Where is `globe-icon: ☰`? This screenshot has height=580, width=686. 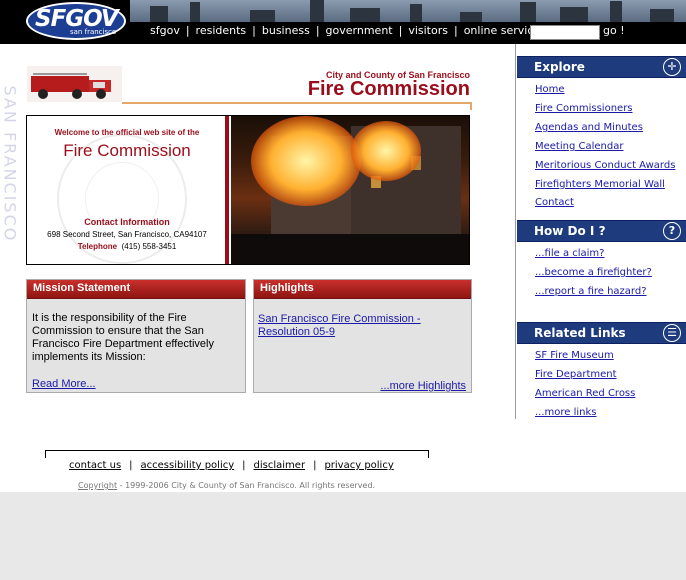
globe-icon: ☰ is located at coordinates (672, 333).